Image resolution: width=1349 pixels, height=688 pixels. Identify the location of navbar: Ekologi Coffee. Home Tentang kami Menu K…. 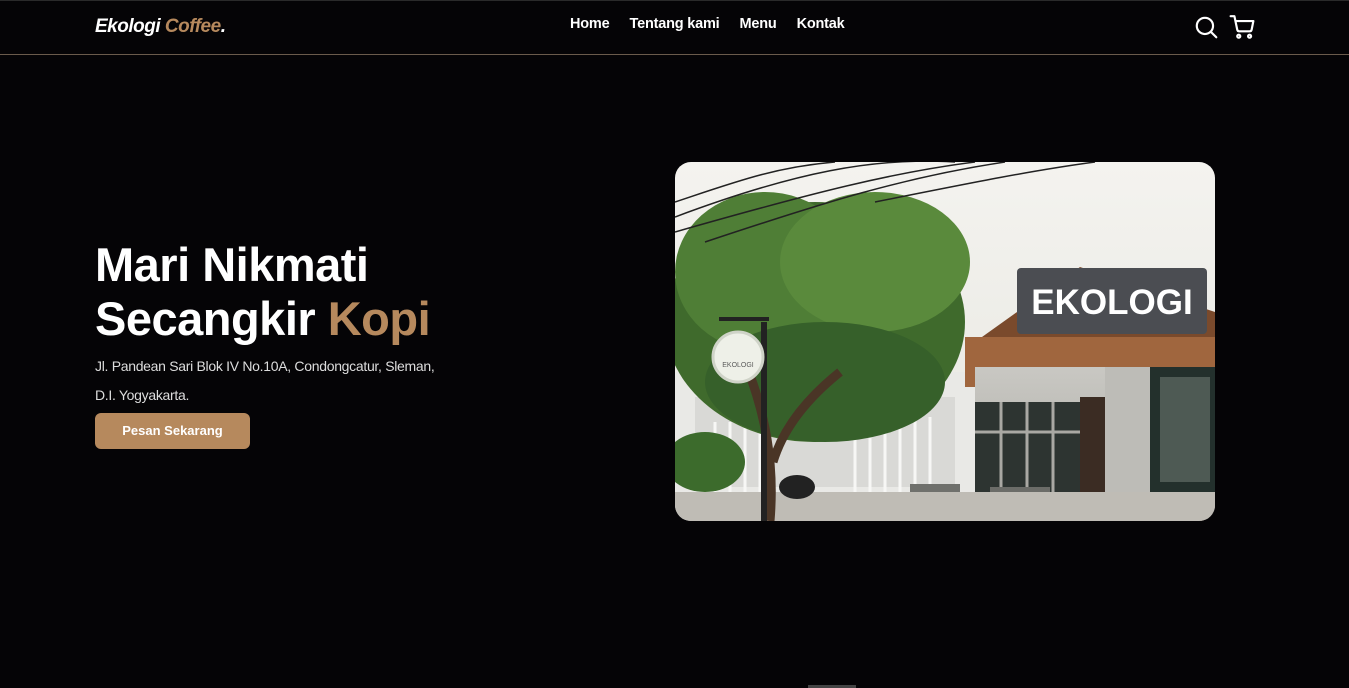
(674, 27).